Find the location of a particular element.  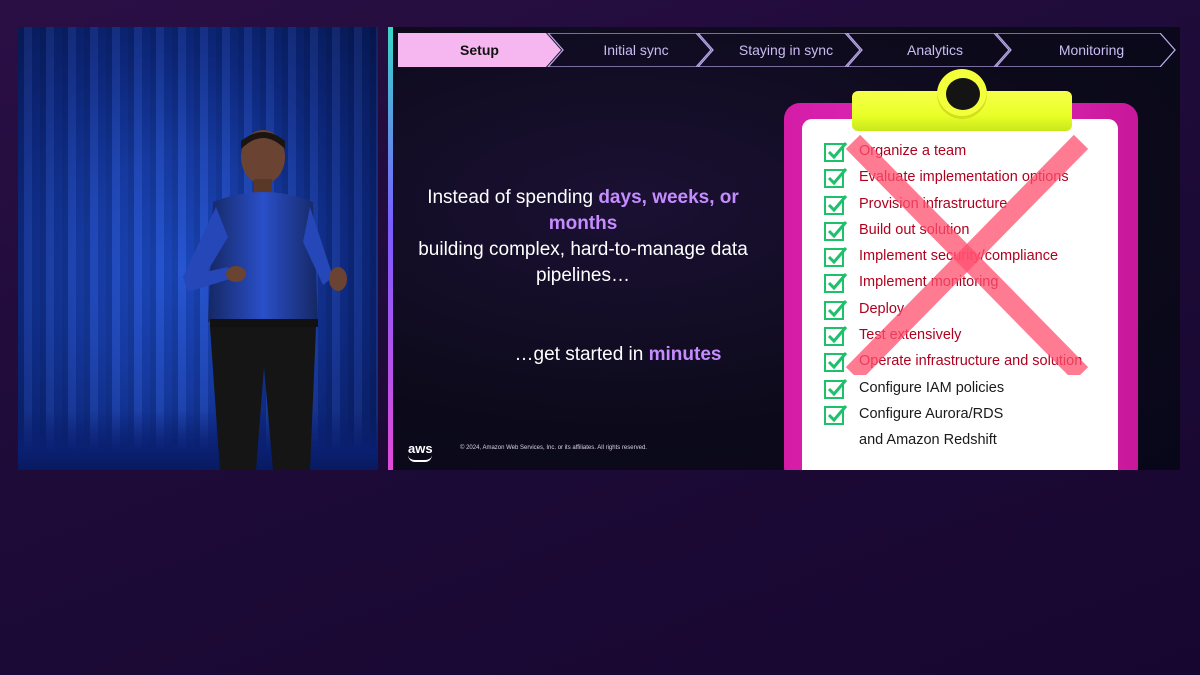

aws-smile-icon is located at coordinates (420, 458).